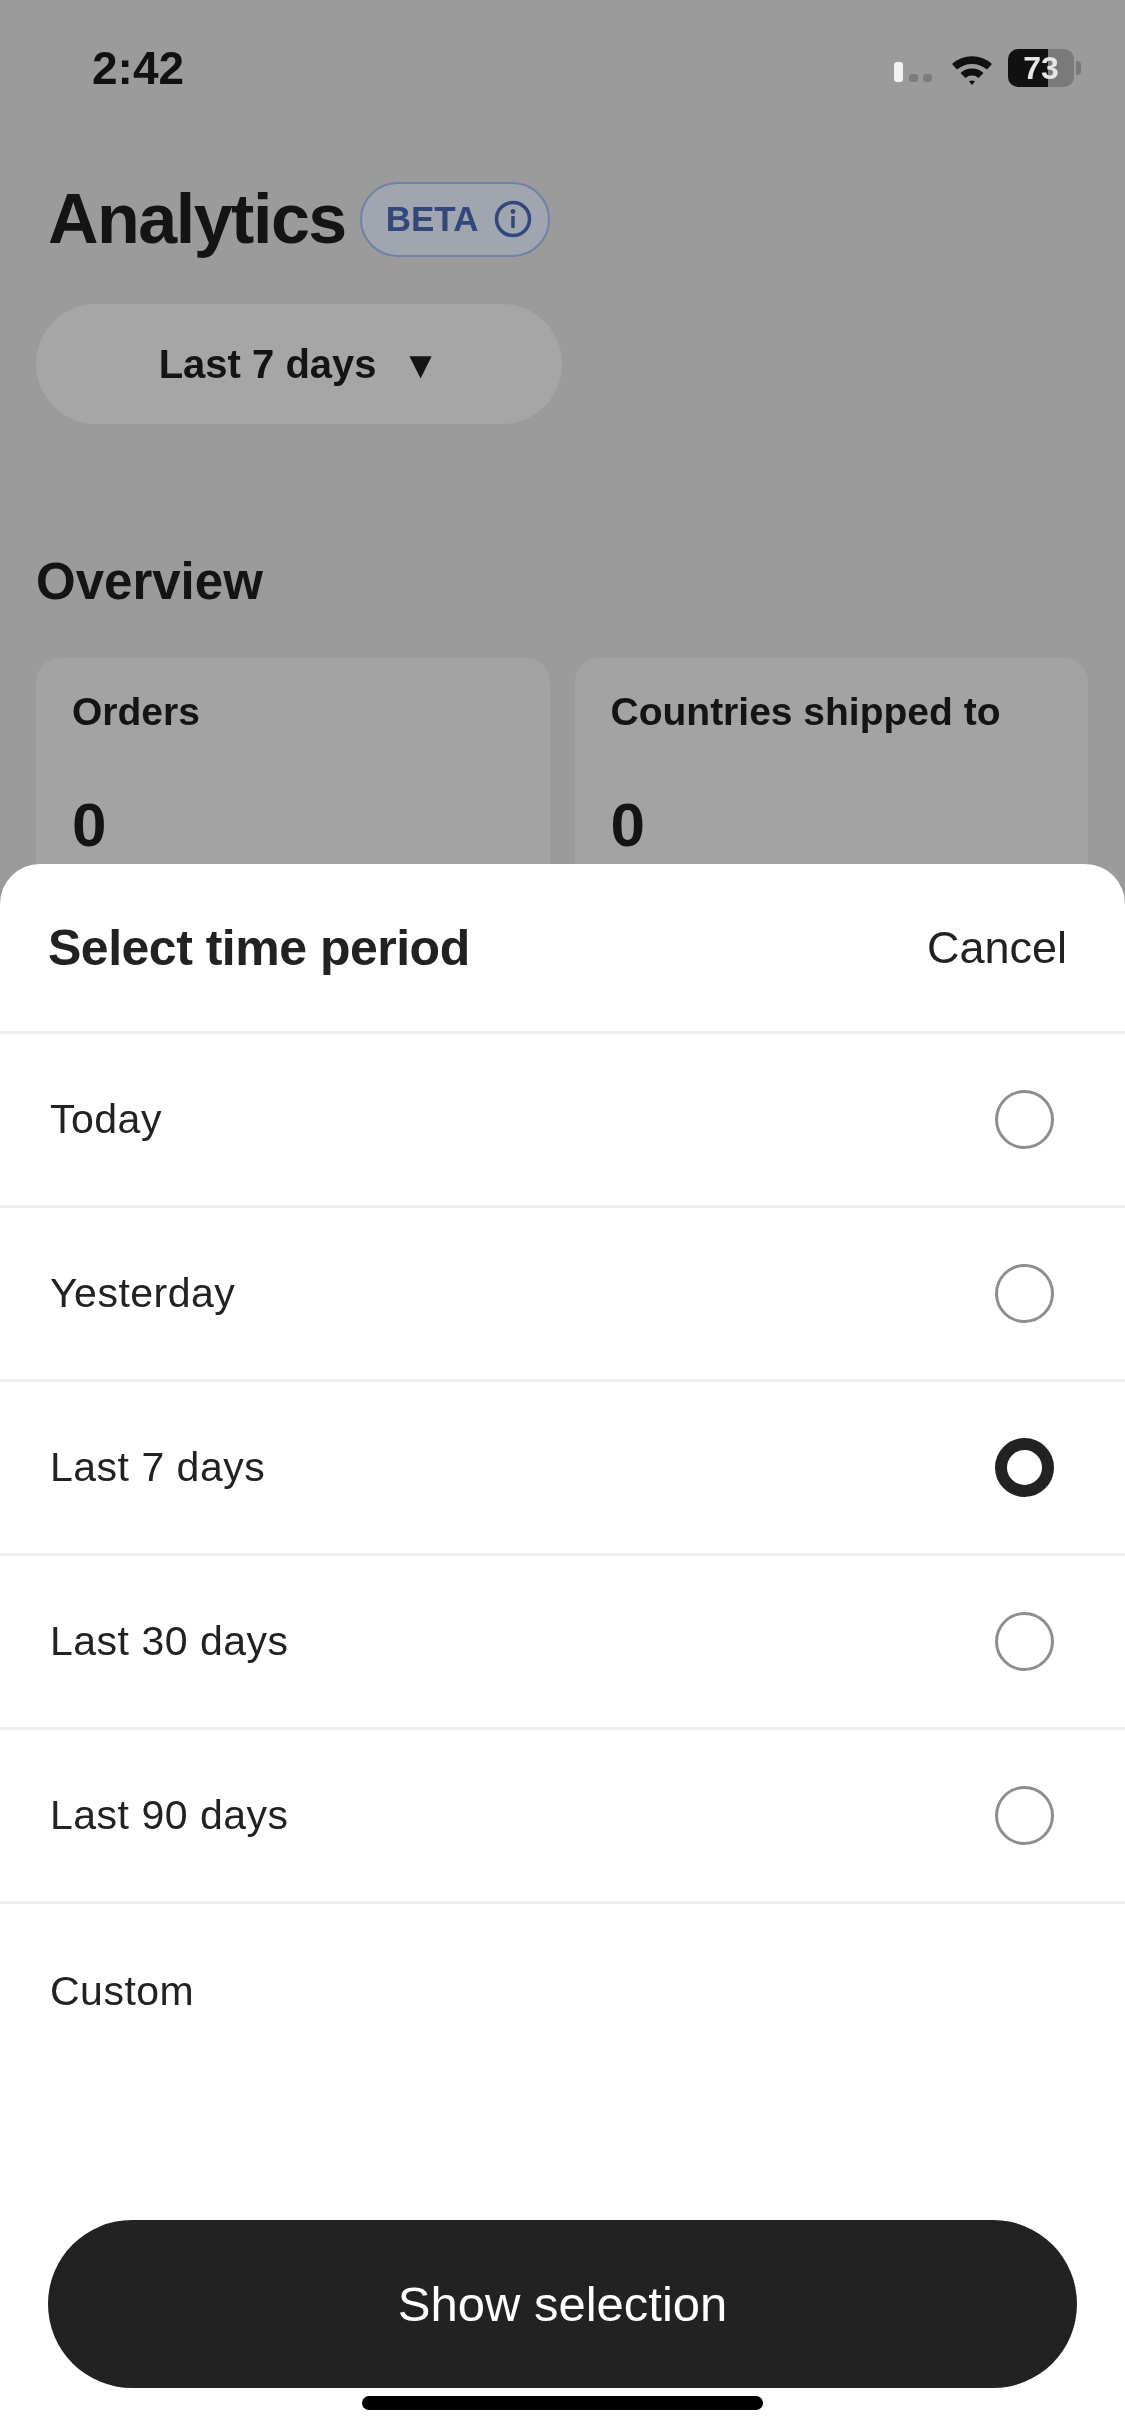  I want to click on status-time: 2:42, so click(138, 68).